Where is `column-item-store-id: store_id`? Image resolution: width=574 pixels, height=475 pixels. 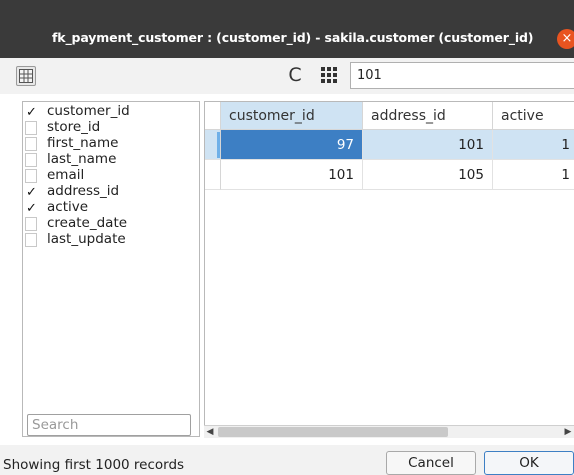
column-item-store-id: store_id is located at coordinates (111, 128).